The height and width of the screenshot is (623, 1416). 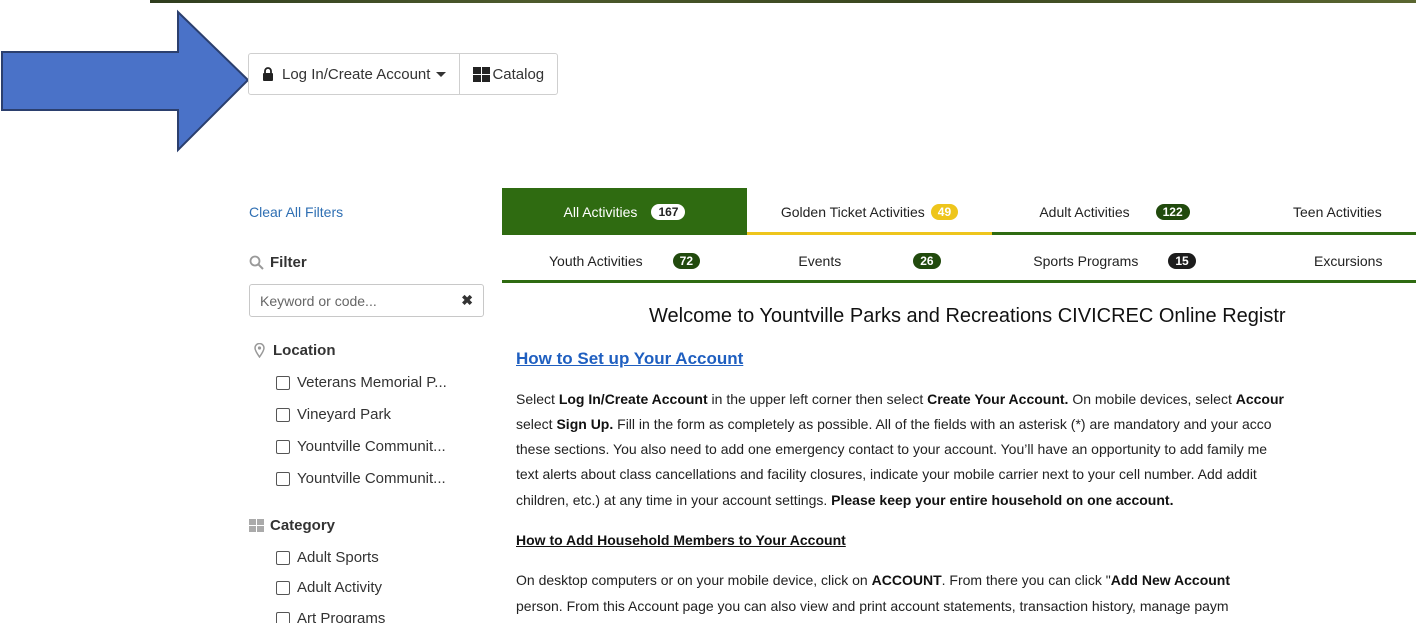 I want to click on tab-events: Events 26, so click(x=869, y=260).